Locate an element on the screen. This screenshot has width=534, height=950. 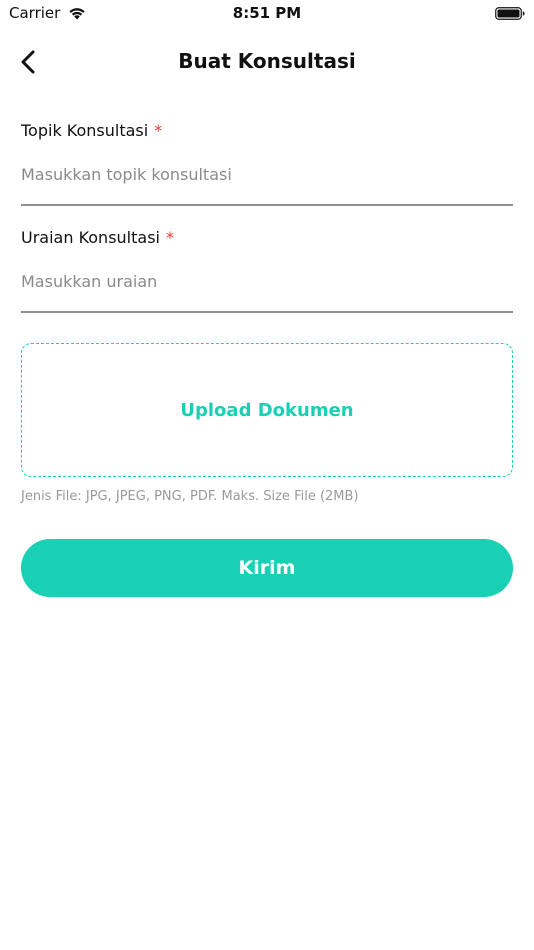
topic-field: Topik Konsultasi * is located at coordinates (267, 163).